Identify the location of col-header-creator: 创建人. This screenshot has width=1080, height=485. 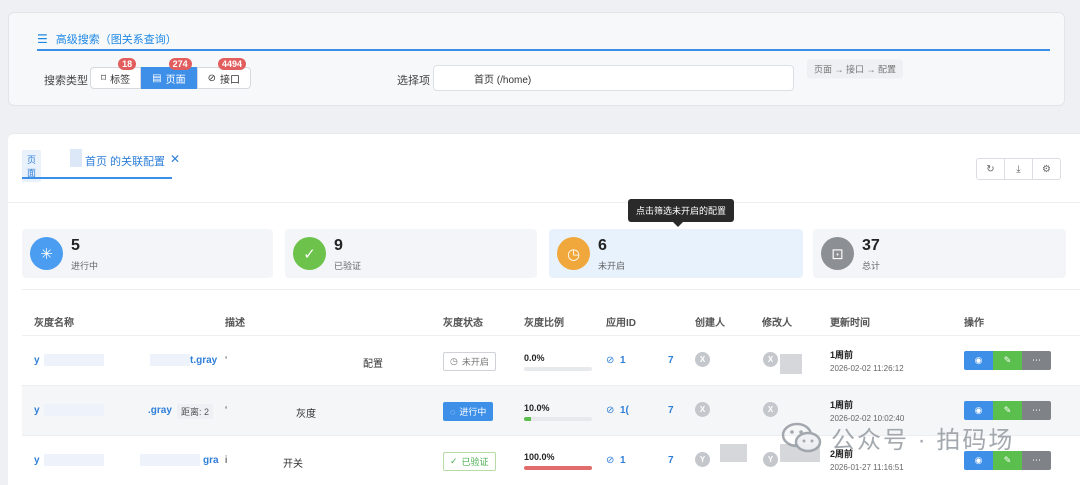
(710, 323).